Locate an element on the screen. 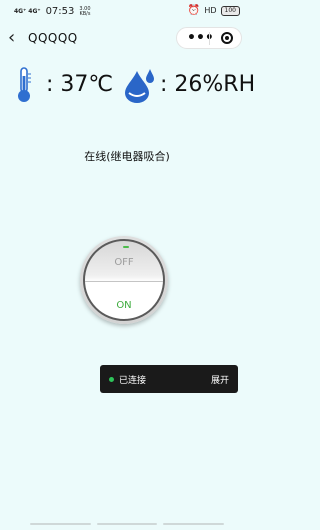  switch-on-label: ON is located at coordinates (124, 305).